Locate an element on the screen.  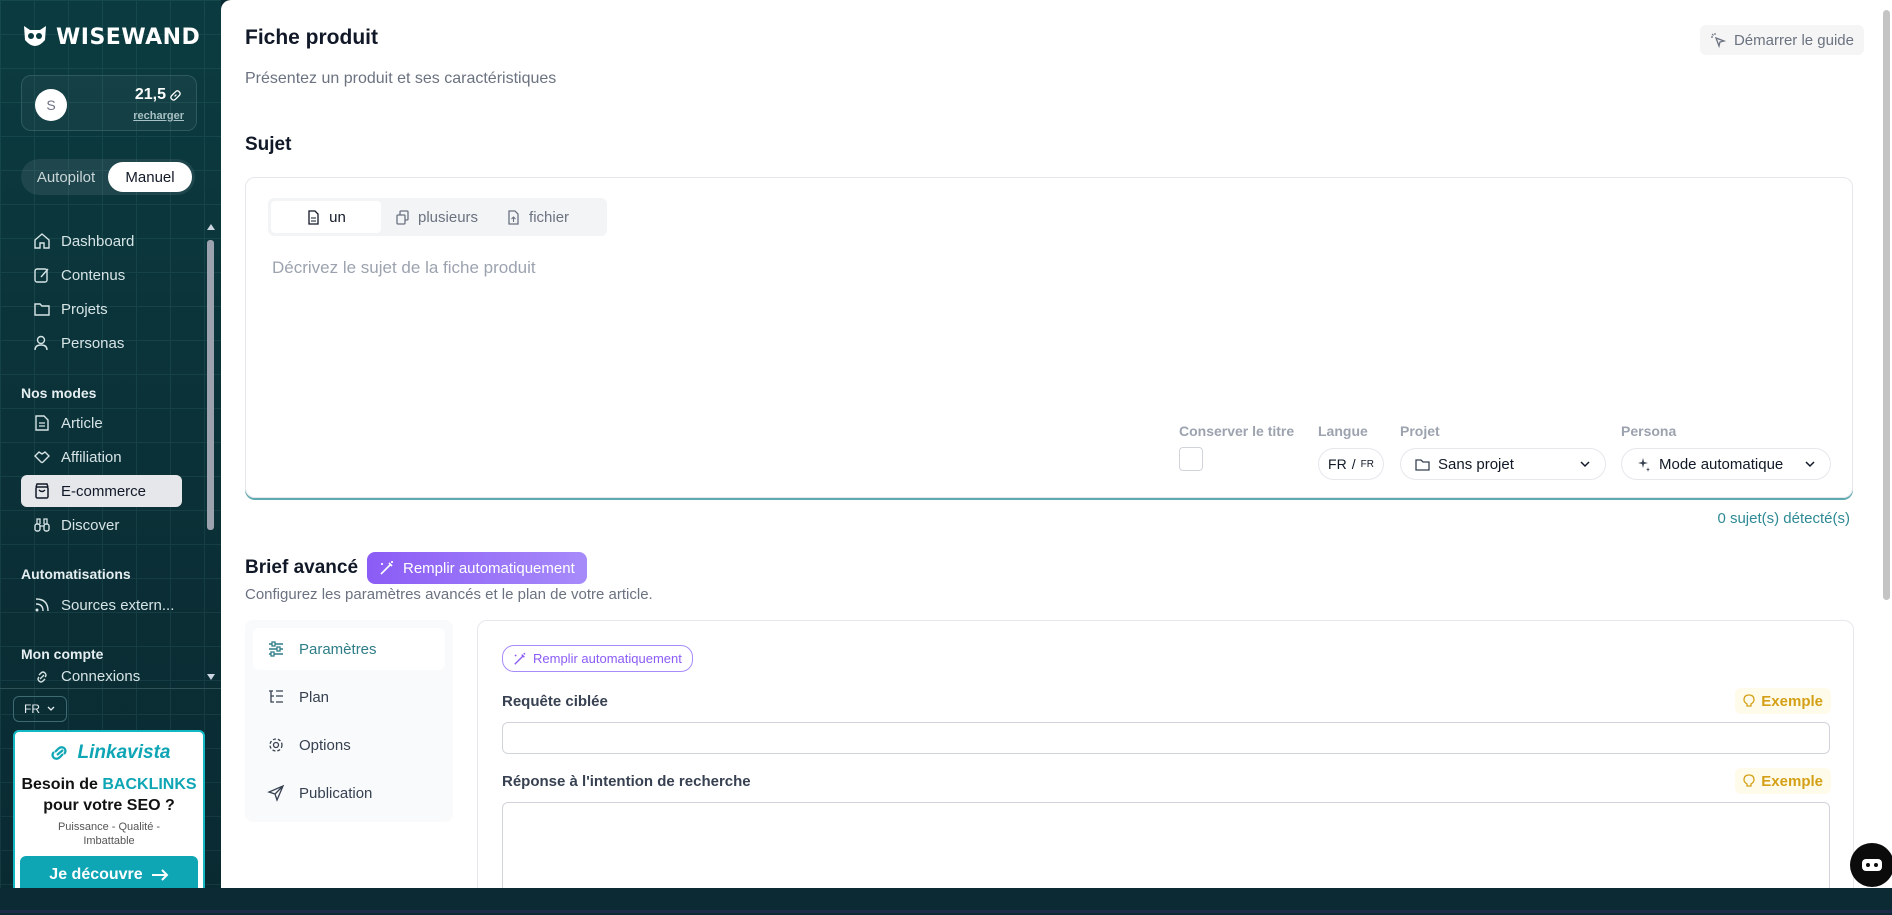
promo-headline-suffix: pour votre SEO ? is located at coordinates (109, 805).